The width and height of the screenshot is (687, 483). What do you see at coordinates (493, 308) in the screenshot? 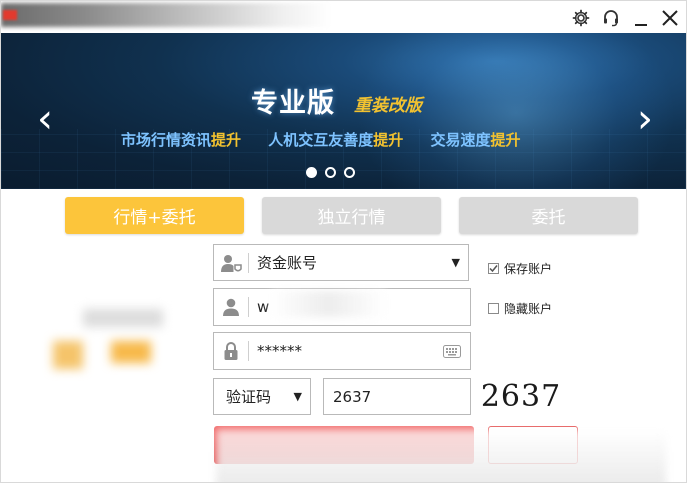
I see `checkbox-unchecked-icon` at bounding box center [493, 308].